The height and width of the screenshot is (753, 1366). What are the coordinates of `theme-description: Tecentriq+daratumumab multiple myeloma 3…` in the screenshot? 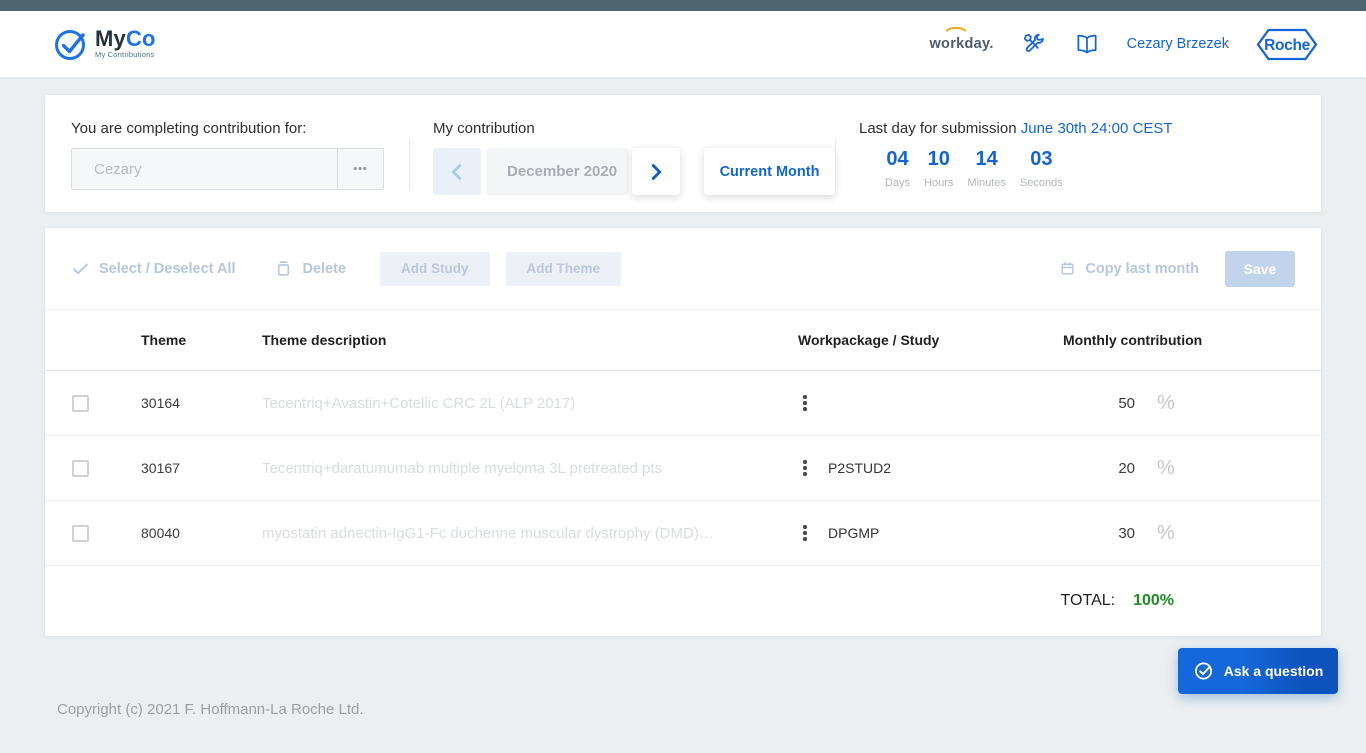 It's located at (462, 468).